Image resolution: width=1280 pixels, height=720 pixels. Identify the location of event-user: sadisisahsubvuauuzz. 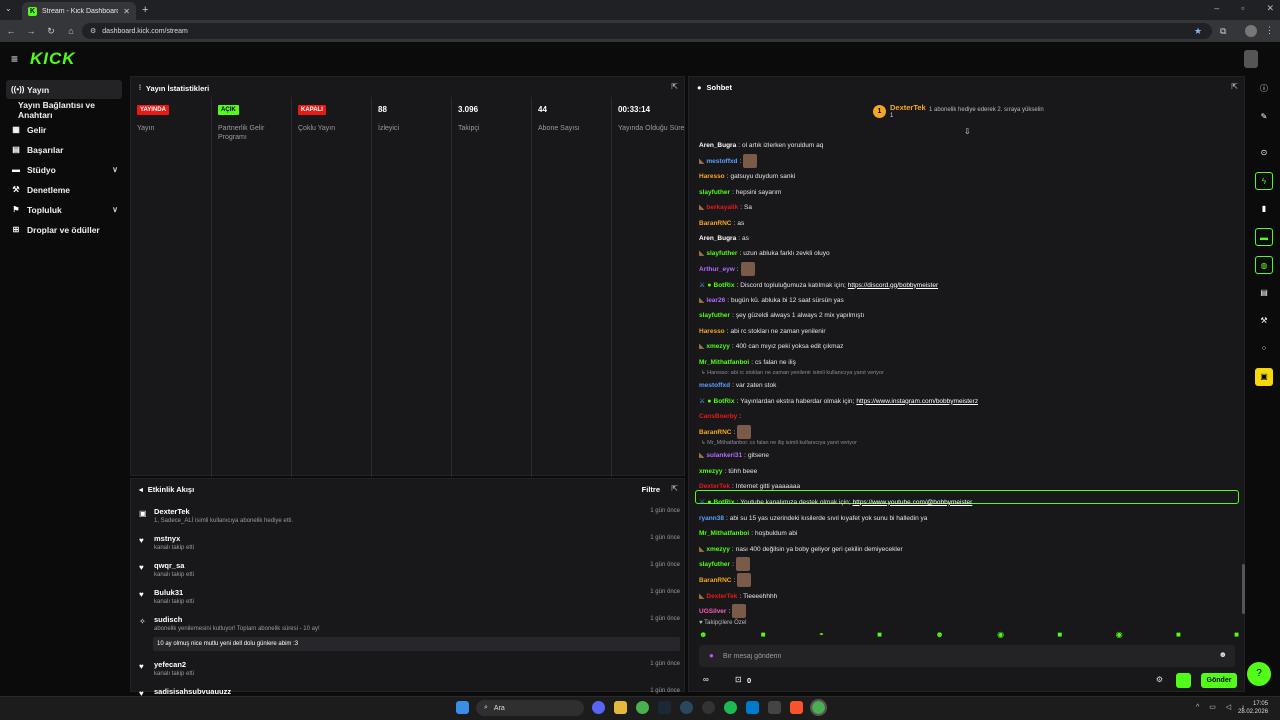
(192, 691).